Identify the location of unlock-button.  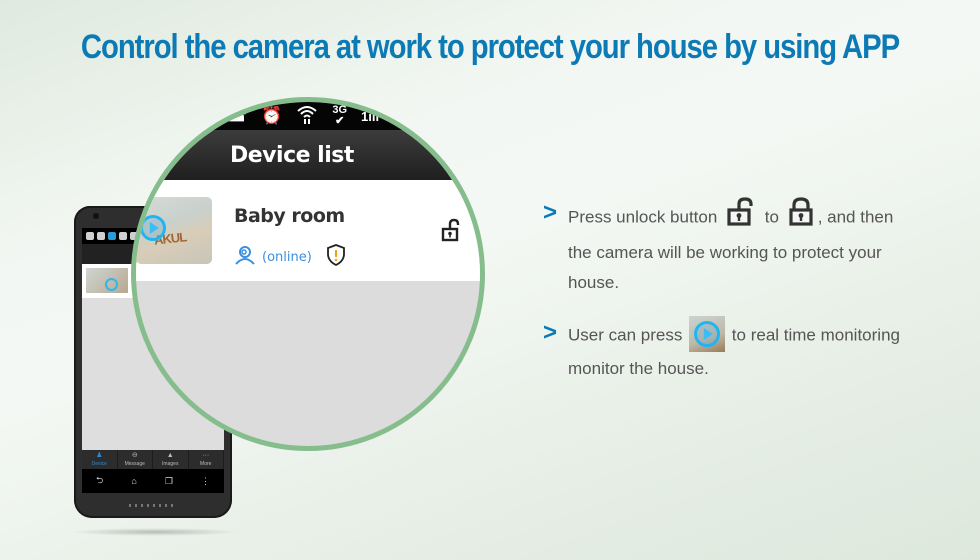
(452, 232).